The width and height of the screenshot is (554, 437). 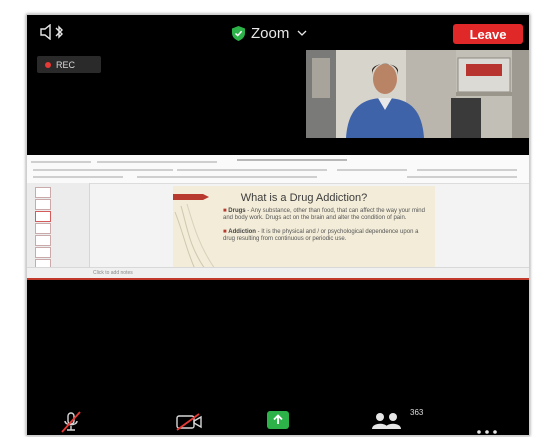 What do you see at coordinates (58, 226) in the screenshot?
I see `slide-thumbnails` at bounding box center [58, 226].